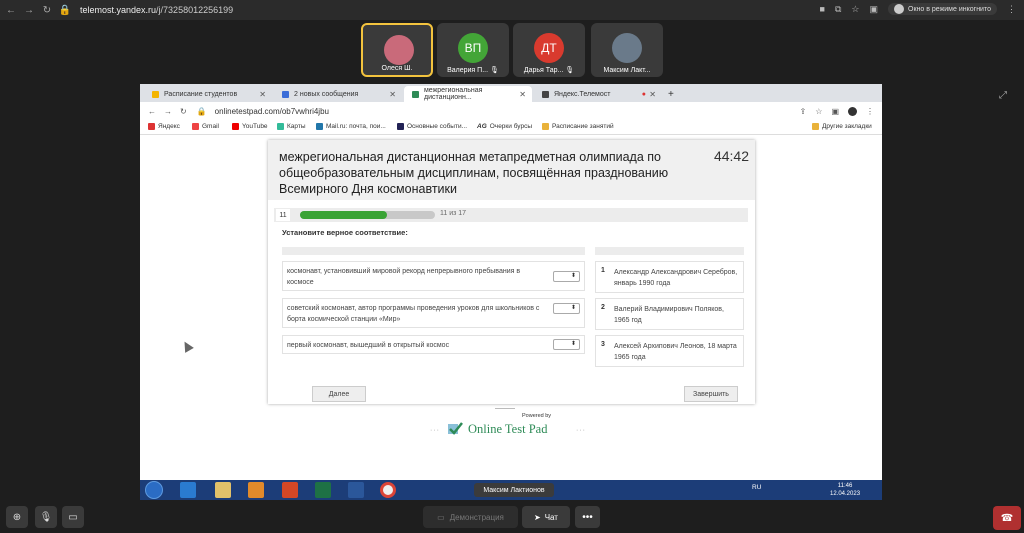 The width and height of the screenshot is (1024, 533). What do you see at coordinates (578, 126) in the screenshot?
I see `bookmark: Расписание занятий` at bounding box center [578, 126].